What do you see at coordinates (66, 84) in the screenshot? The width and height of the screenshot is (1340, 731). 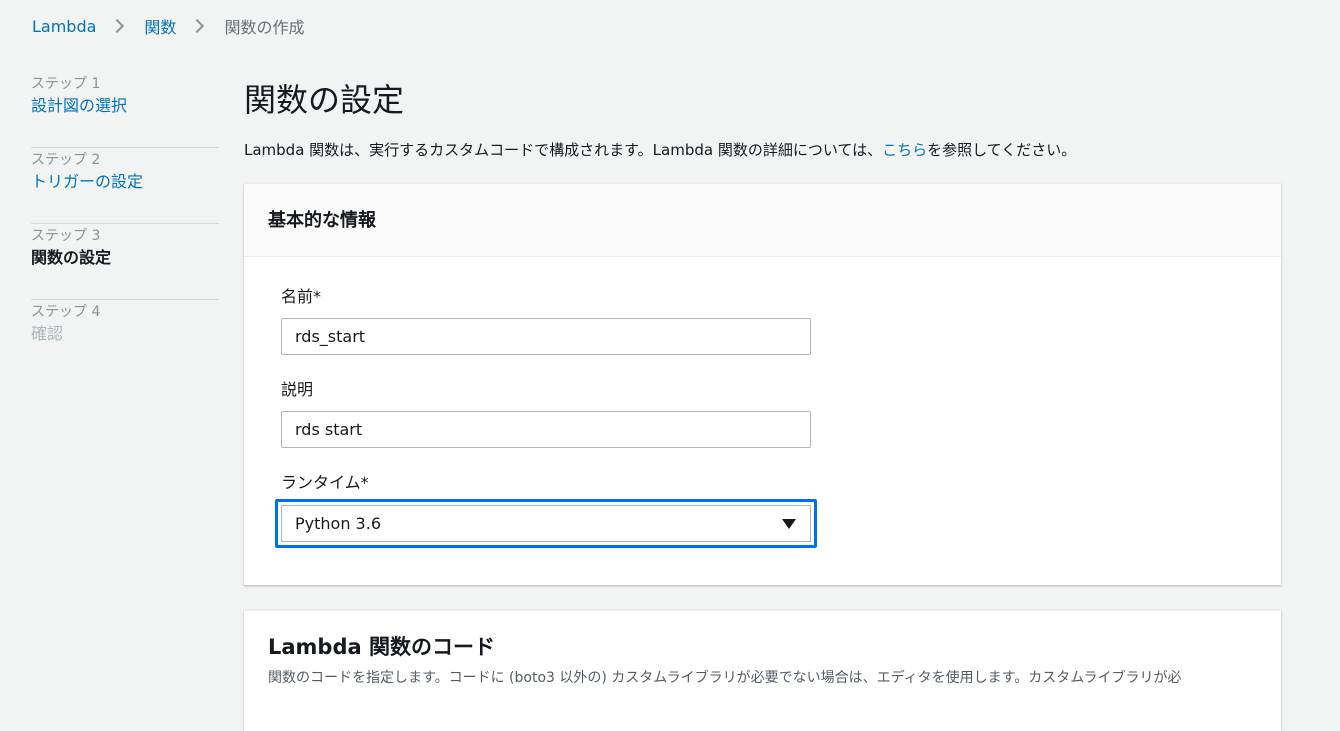 I see `step-number: ステップ 1` at bounding box center [66, 84].